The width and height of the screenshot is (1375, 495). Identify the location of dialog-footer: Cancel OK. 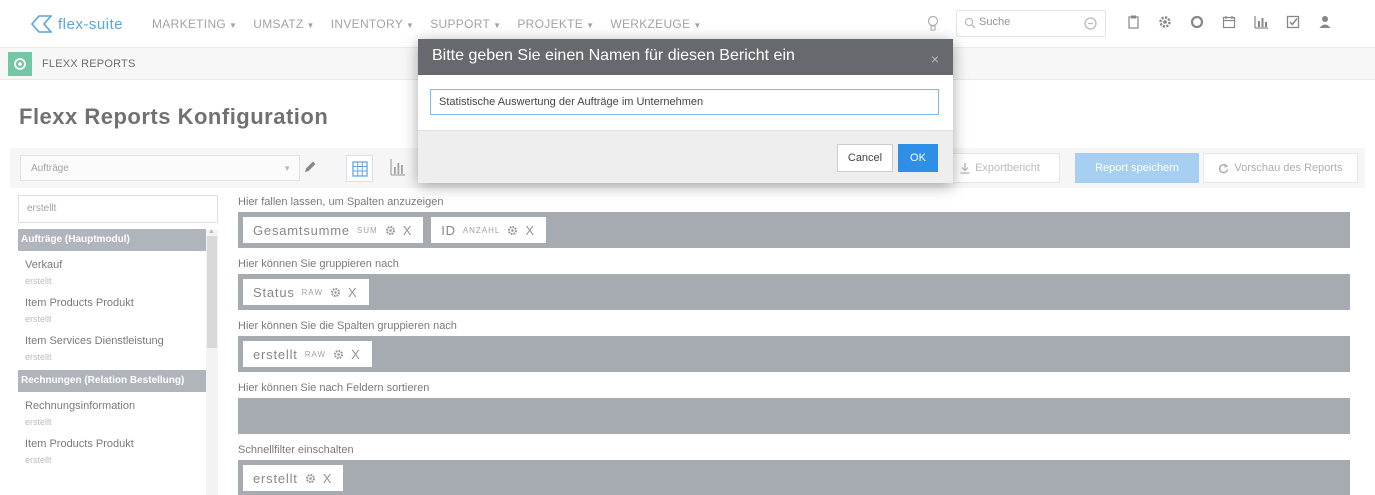
(685, 156).